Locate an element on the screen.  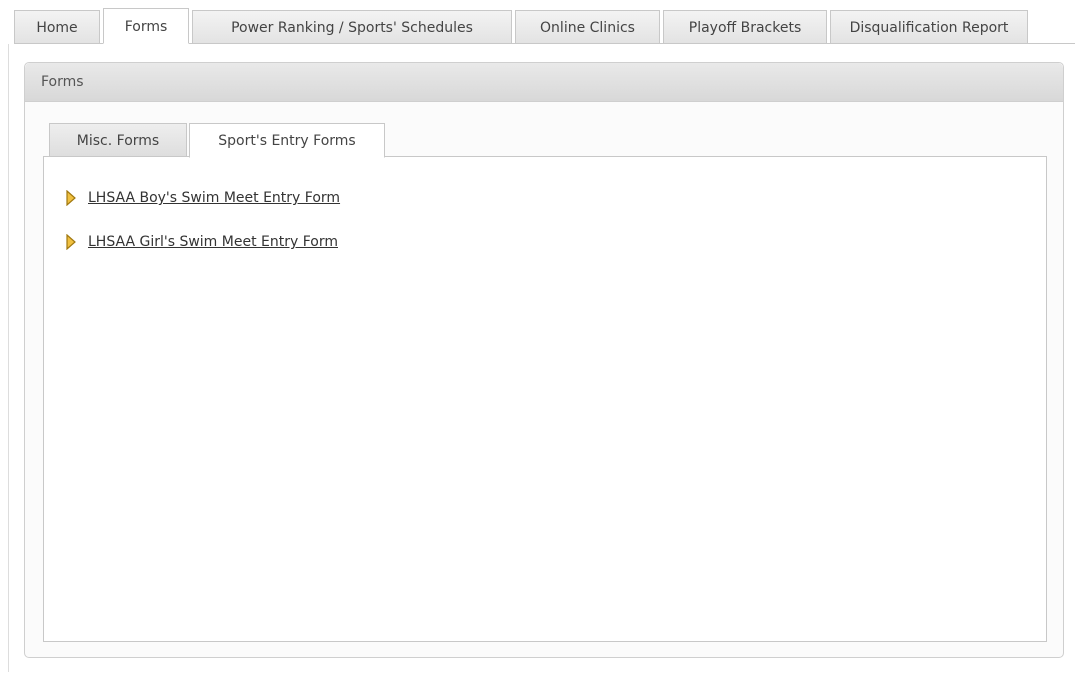
boys-swim-entry-form-link: LHSAA Boy's Swim Meet Entry Form is located at coordinates (214, 198).